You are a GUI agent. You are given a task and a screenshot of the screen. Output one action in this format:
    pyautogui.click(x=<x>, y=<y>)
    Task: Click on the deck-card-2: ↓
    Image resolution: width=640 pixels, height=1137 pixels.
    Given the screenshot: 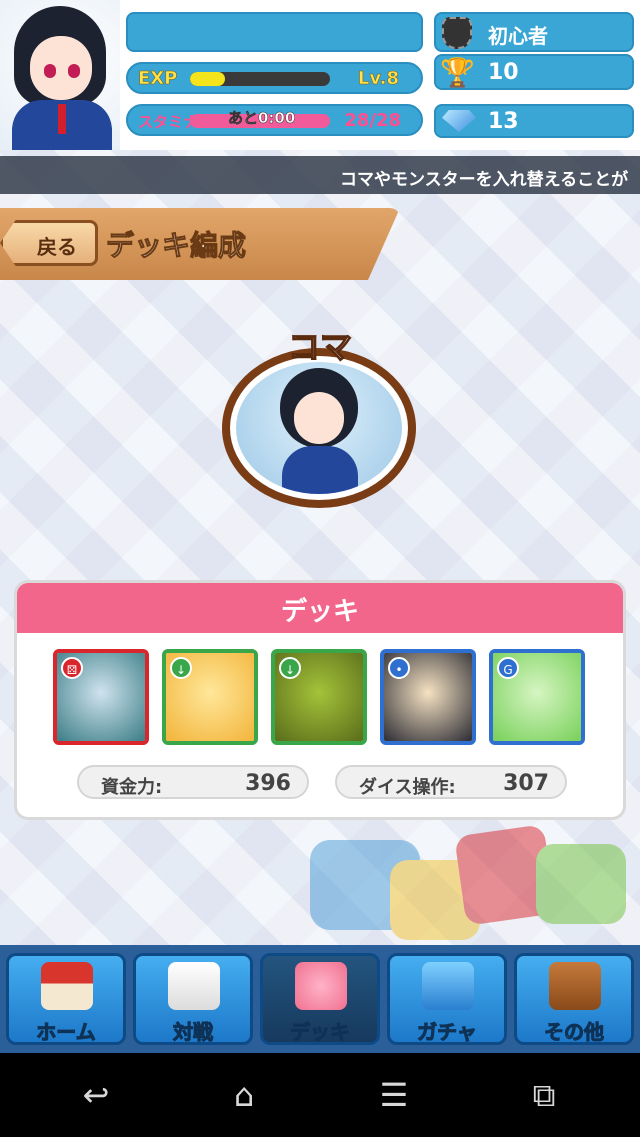 What is the action you would take?
    pyautogui.click(x=210, y=697)
    